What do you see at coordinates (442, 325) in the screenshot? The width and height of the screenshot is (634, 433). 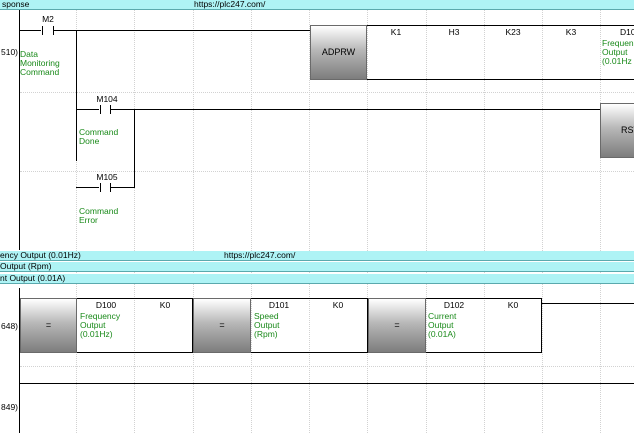 I see `comment-d102: Current Output (0.01A)` at bounding box center [442, 325].